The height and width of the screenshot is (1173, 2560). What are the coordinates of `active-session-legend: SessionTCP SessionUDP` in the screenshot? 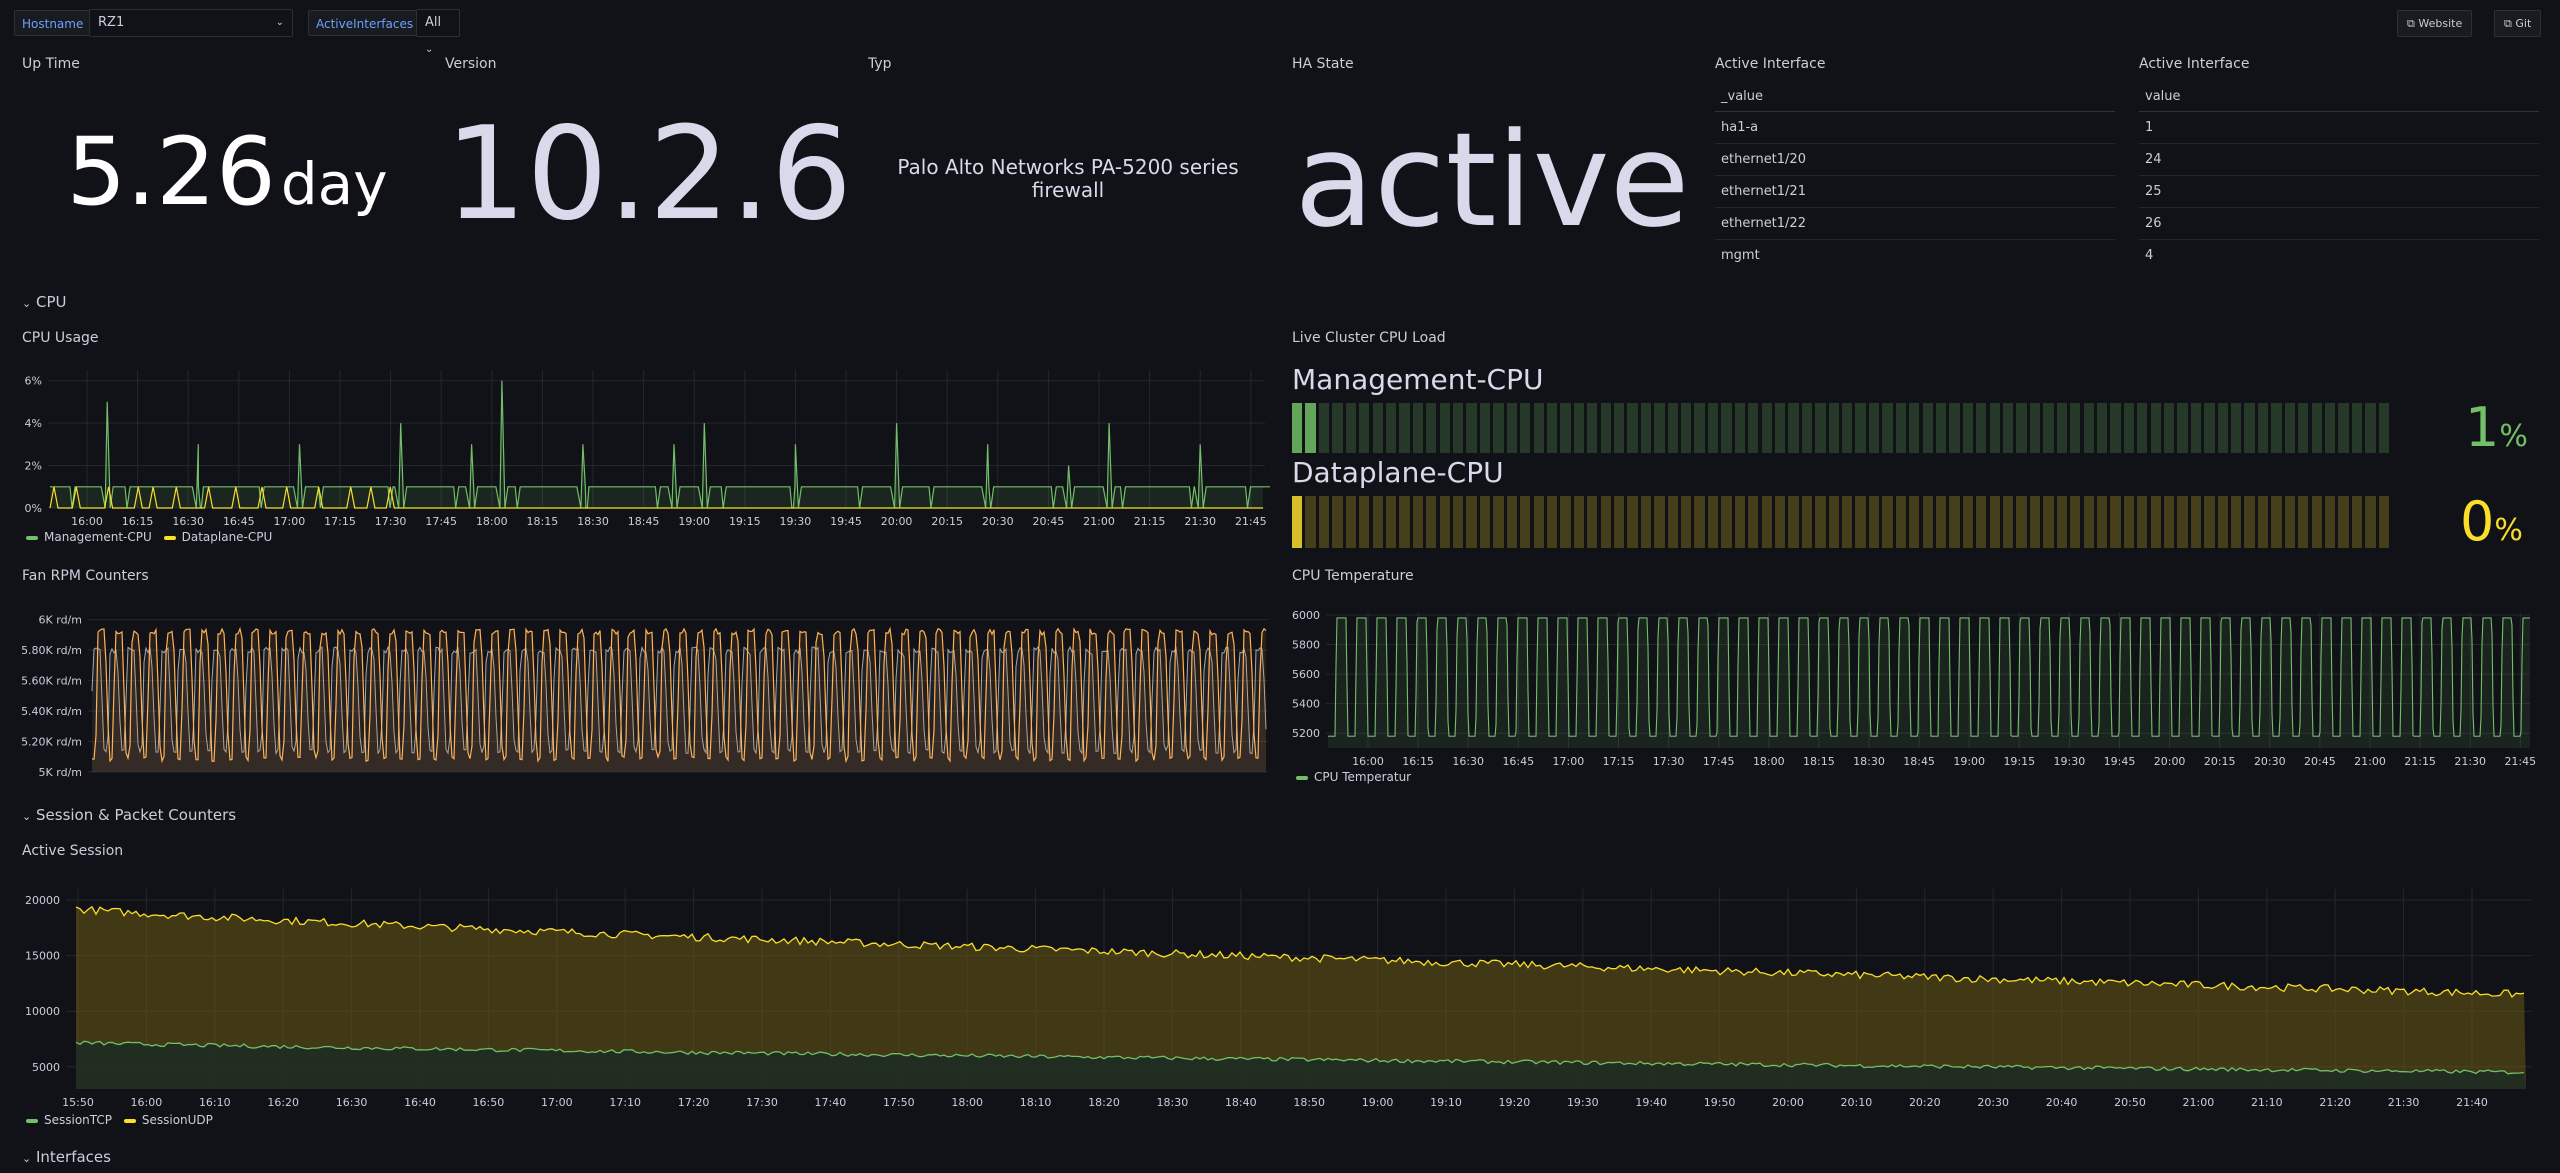 It's located at (119, 1120).